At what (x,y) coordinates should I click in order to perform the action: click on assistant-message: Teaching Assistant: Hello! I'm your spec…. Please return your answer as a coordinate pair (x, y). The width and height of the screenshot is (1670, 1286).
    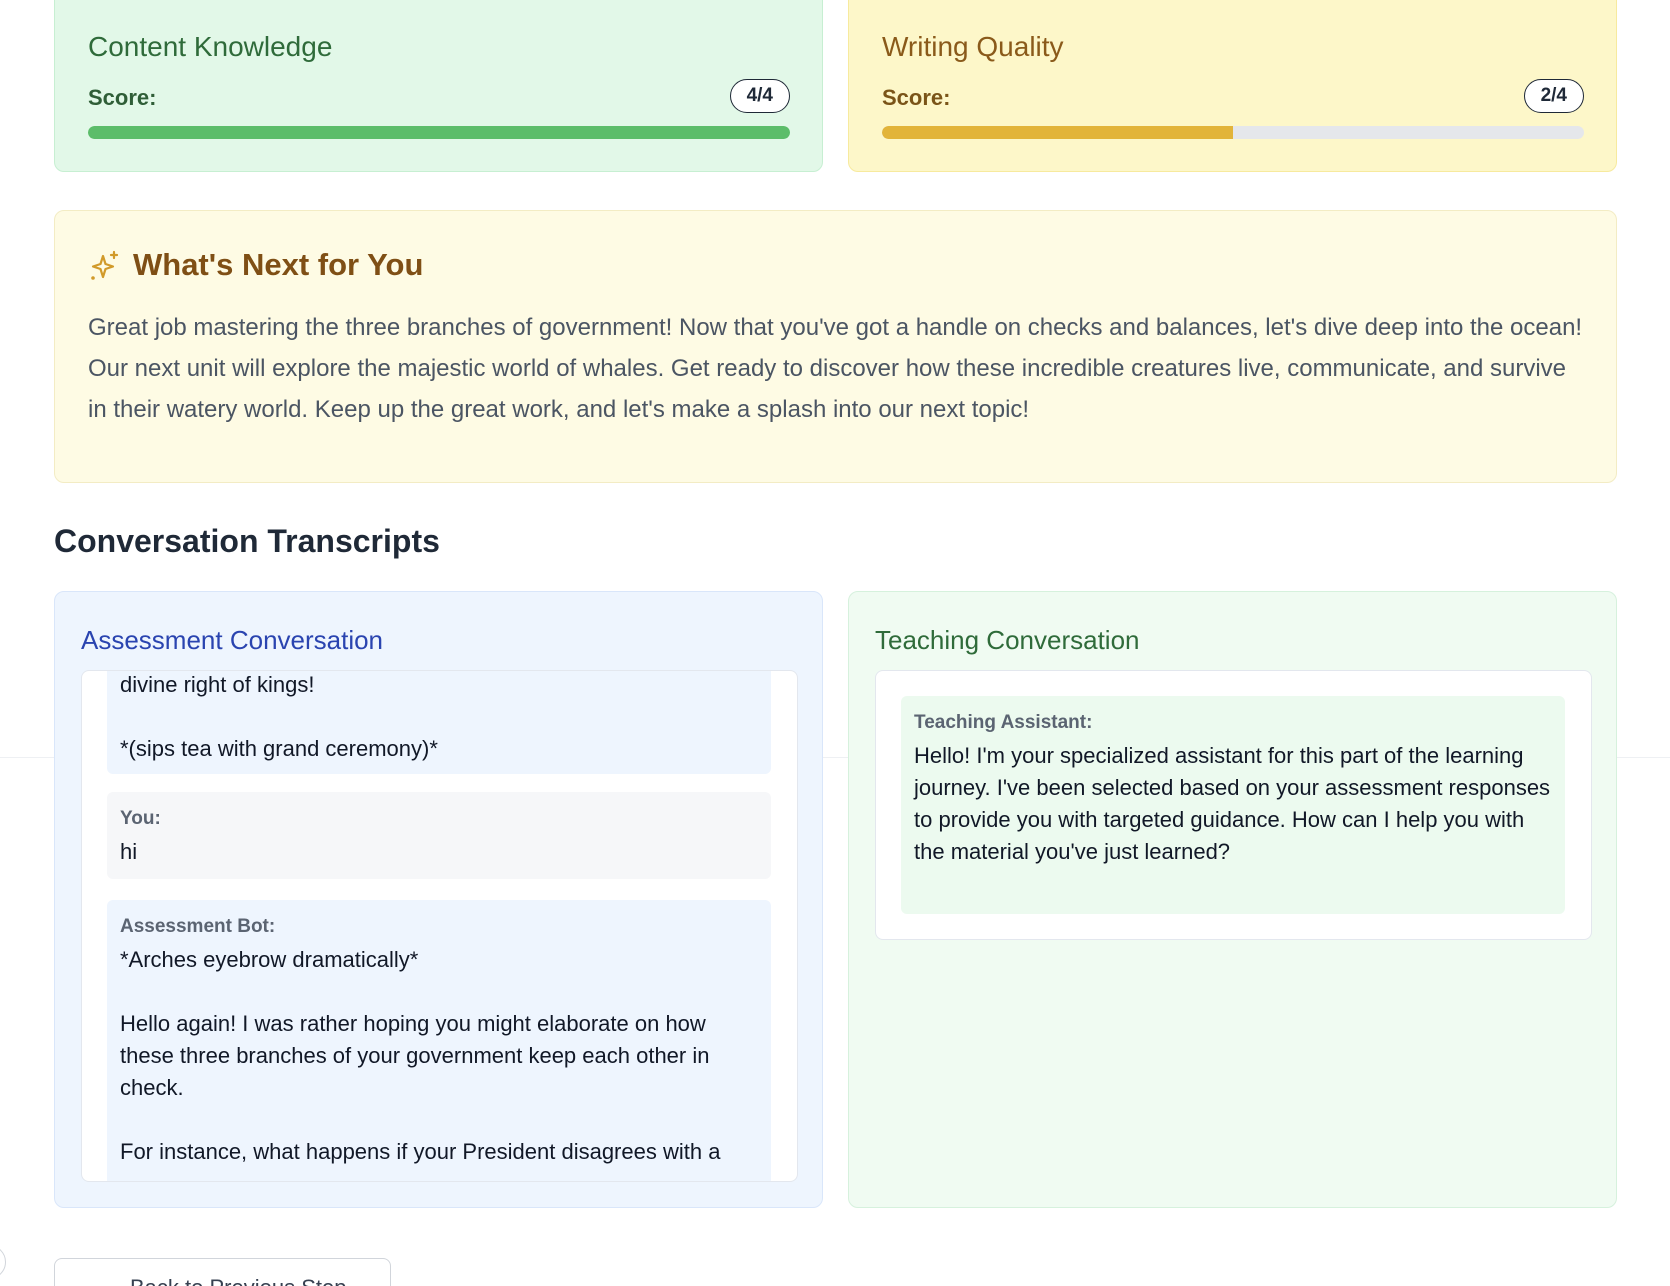
    Looking at the image, I should click on (1233, 805).